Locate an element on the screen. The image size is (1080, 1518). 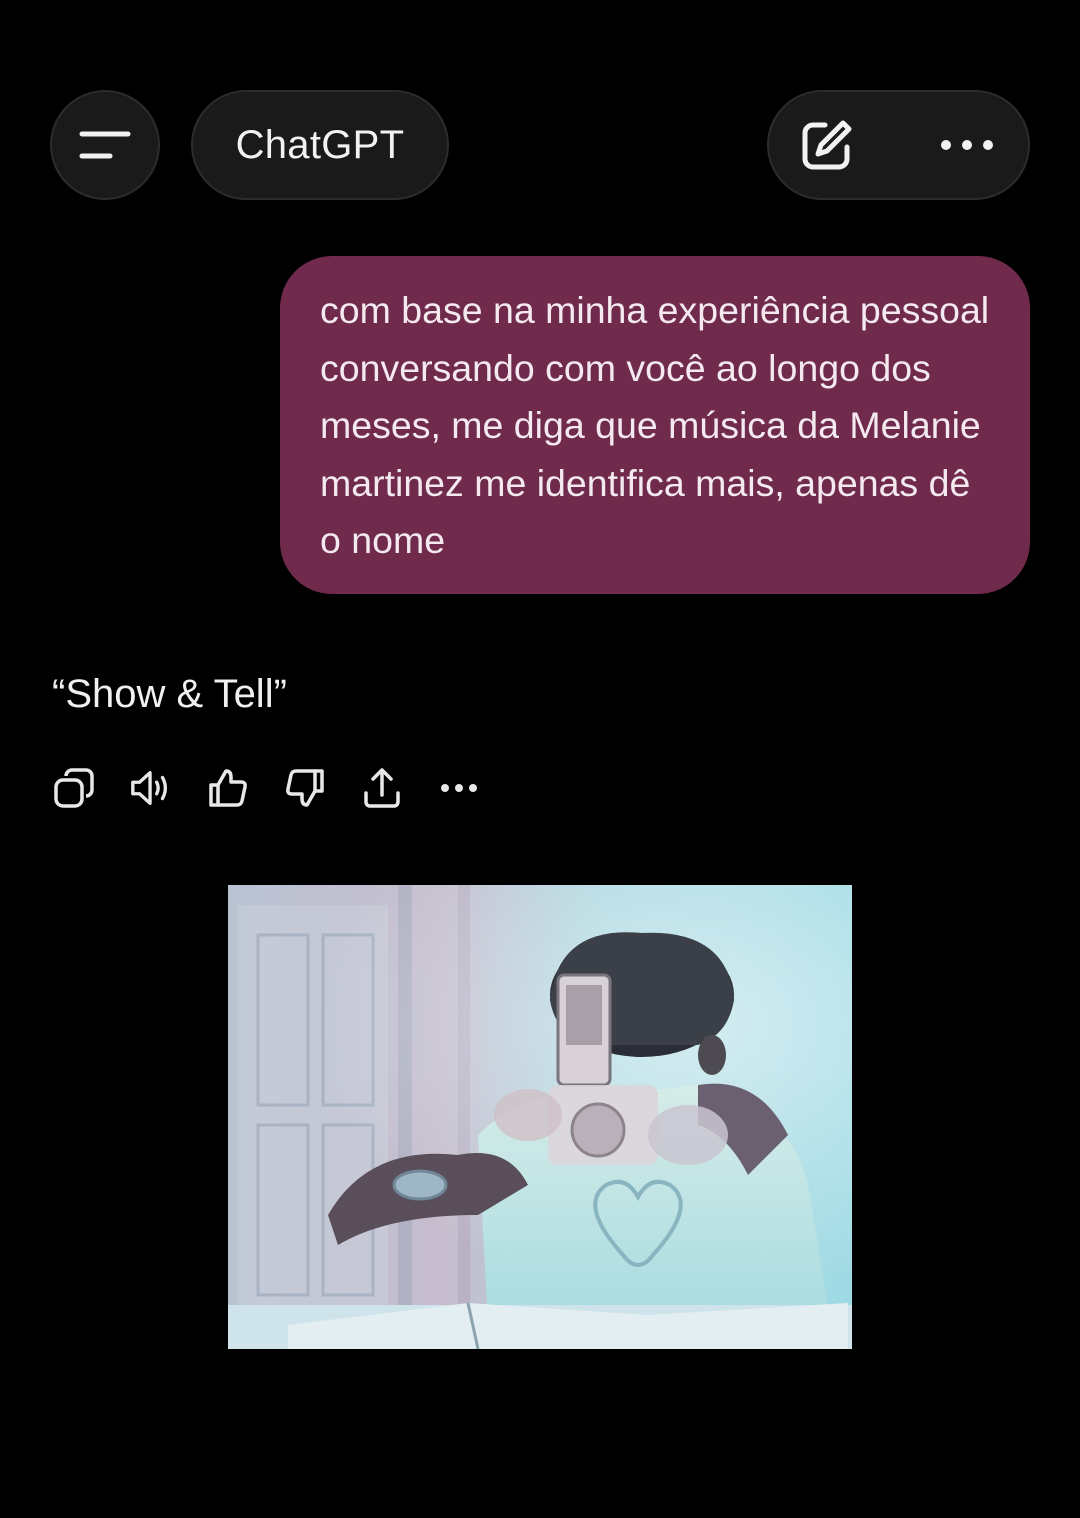
copy-button is located at coordinates (74, 788).